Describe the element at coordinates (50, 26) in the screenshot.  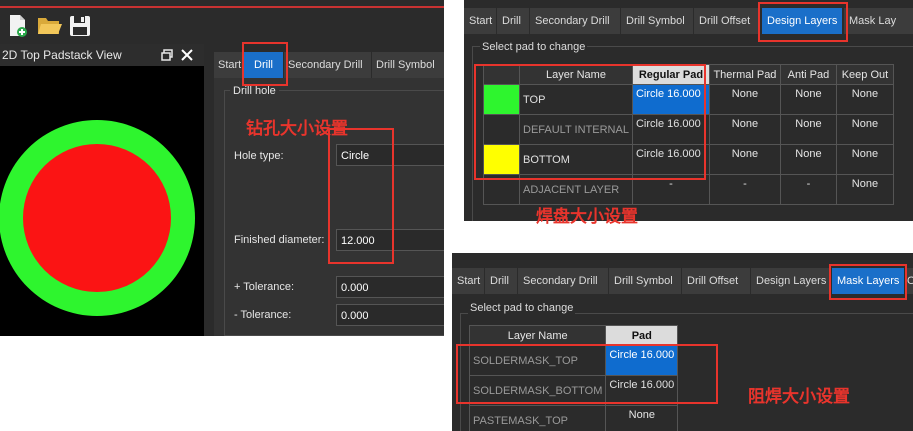
I see `folder-open-icon` at that location.